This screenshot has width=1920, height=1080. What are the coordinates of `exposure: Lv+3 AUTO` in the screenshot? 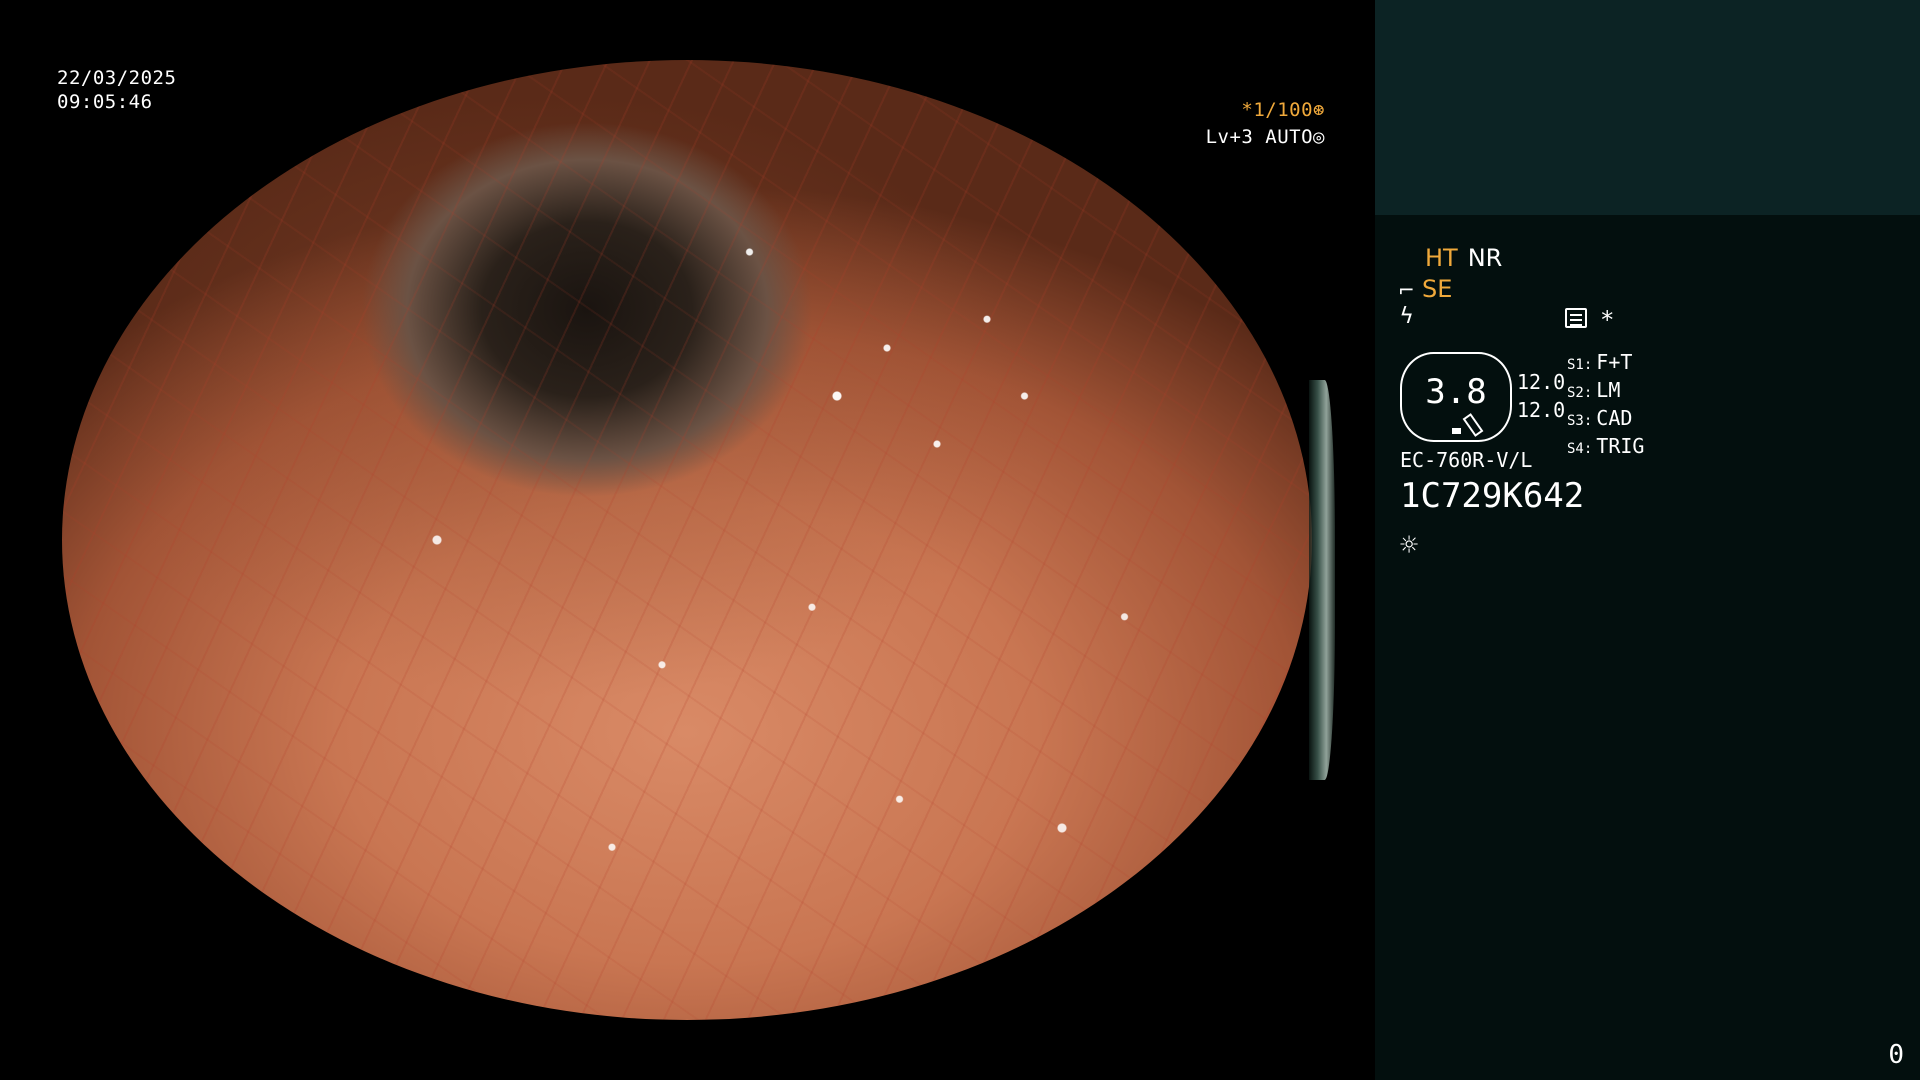 It's located at (1259, 137).